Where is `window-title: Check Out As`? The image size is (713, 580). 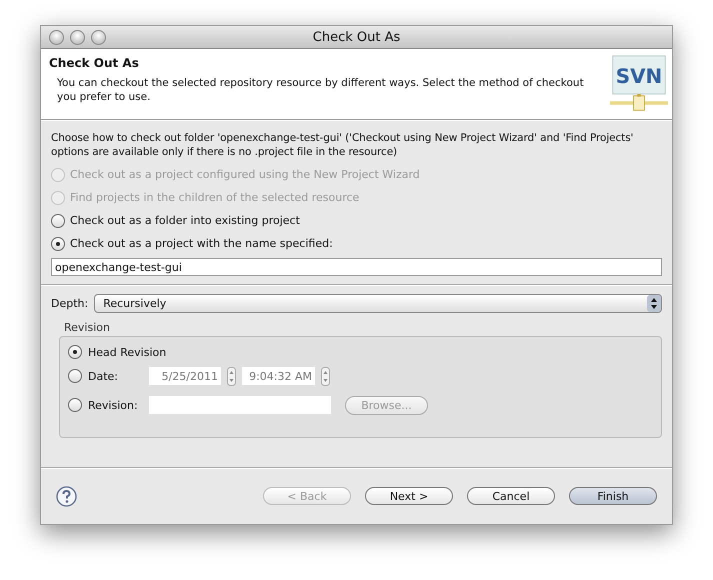 window-title: Check Out As is located at coordinates (357, 37).